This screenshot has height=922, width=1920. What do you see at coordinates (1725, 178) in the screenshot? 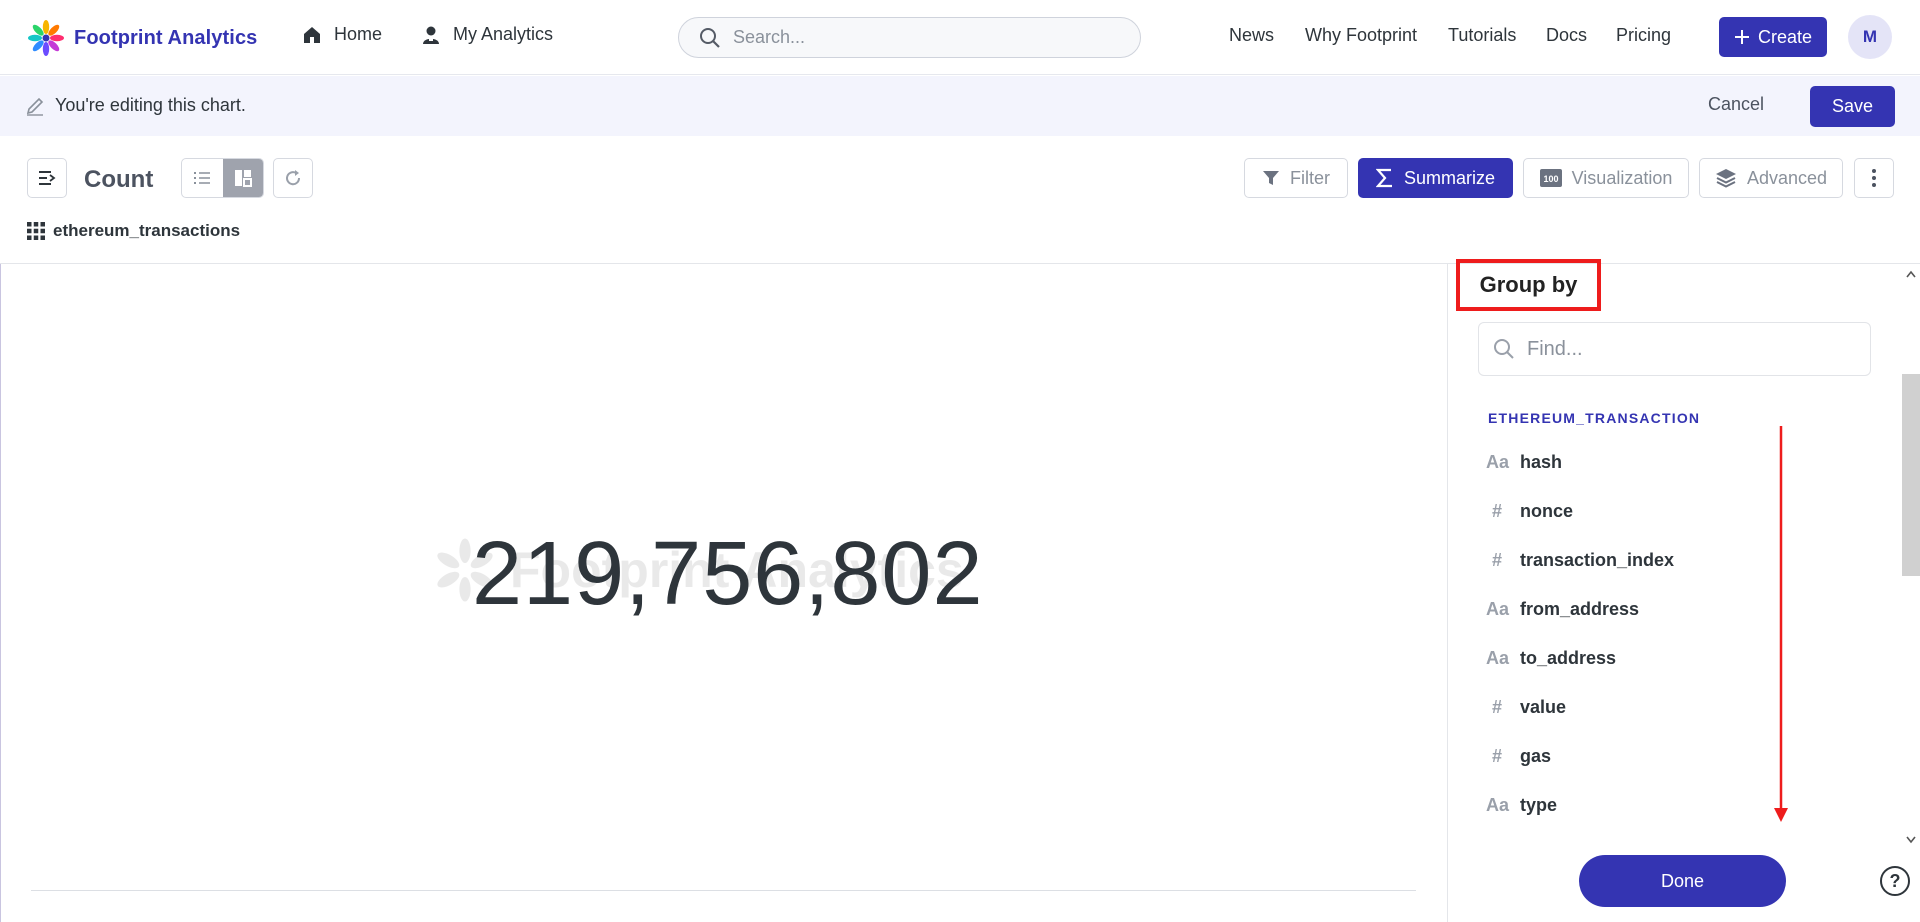
I see `layers-icon` at bounding box center [1725, 178].